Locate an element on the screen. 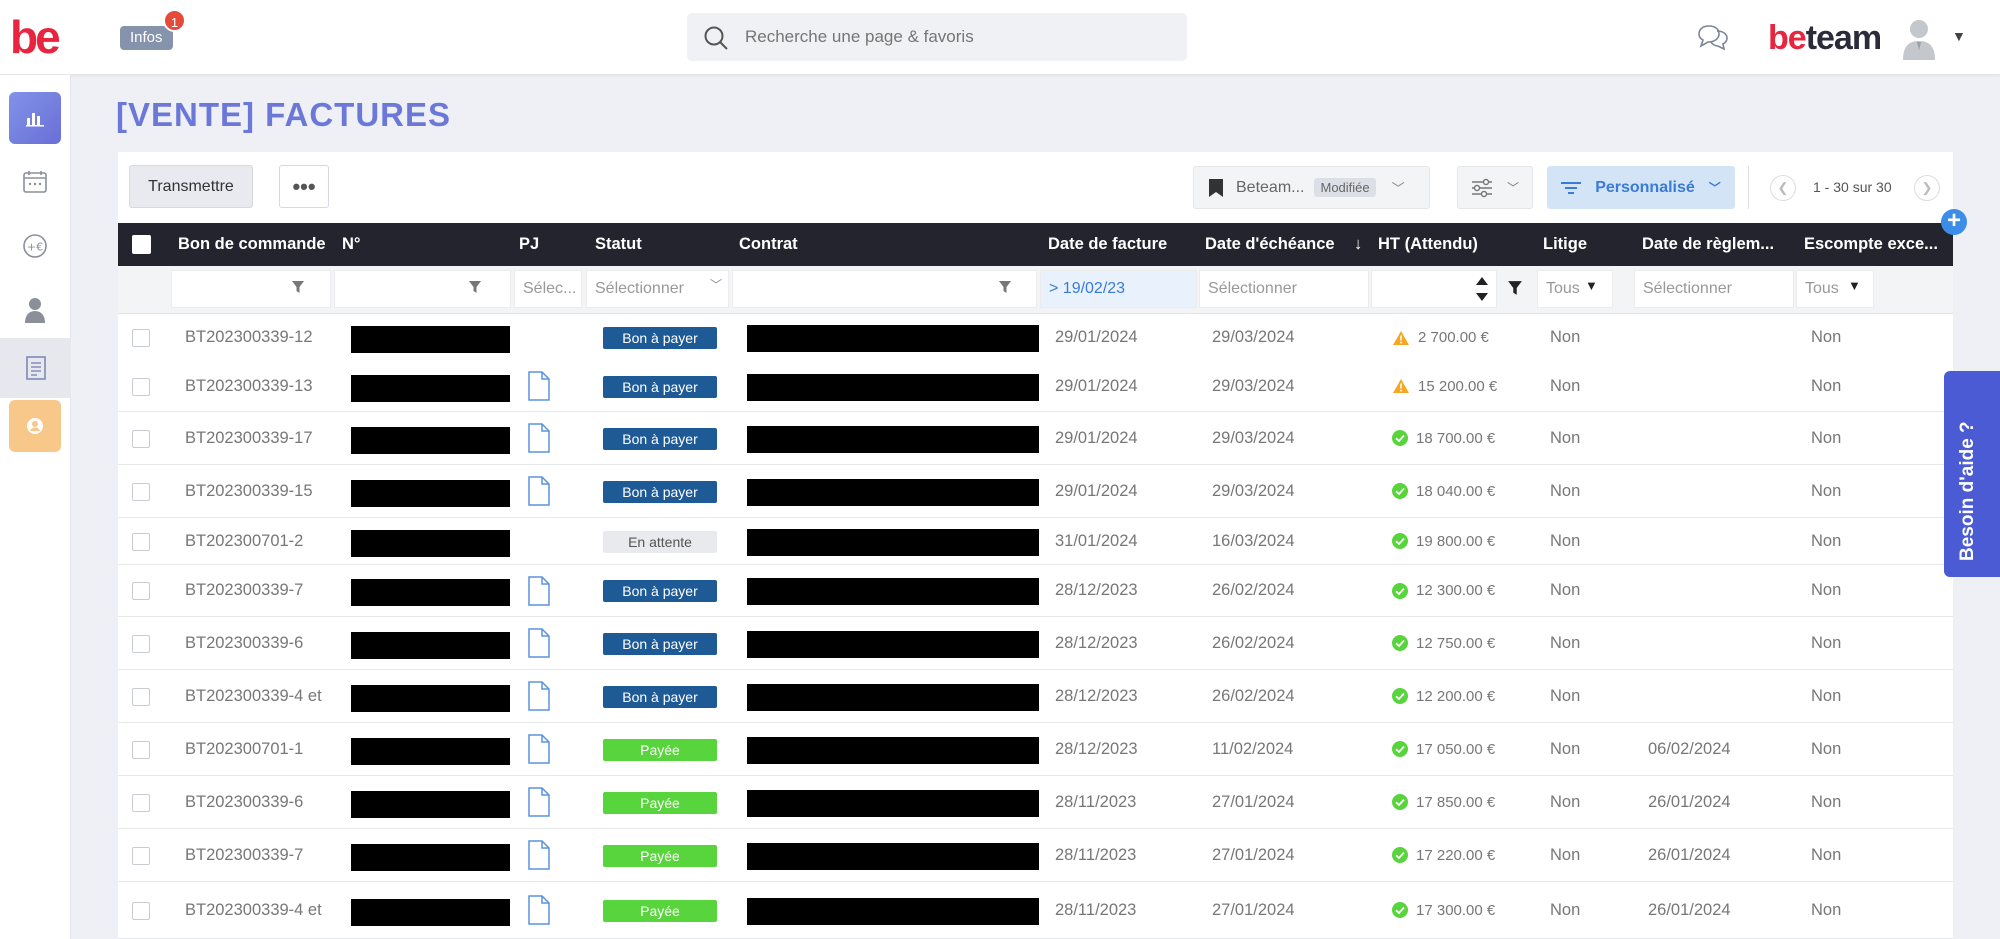 The image size is (2000, 939). cell-bon-de-commande: BT202300701-1 is located at coordinates (244, 749).